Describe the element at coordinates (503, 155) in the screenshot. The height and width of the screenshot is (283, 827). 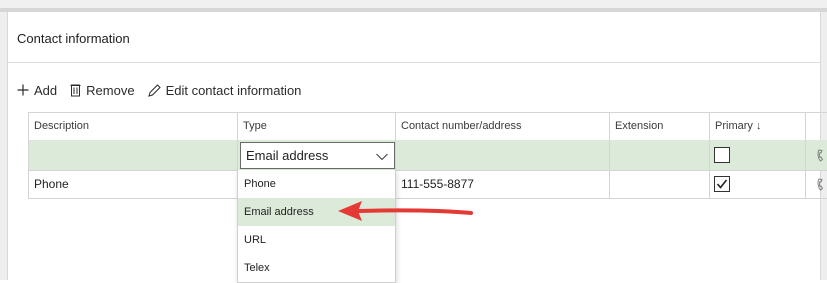
I see `contact-cell` at that location.